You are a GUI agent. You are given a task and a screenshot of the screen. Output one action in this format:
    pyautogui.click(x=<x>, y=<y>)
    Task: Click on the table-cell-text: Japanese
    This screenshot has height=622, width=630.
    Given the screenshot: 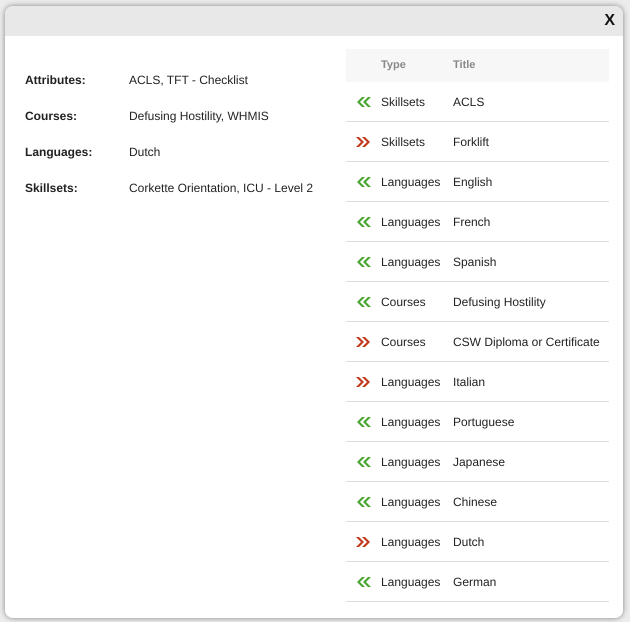 What is the action you would take?
    pyautogui.click(x=479, y=462)
    